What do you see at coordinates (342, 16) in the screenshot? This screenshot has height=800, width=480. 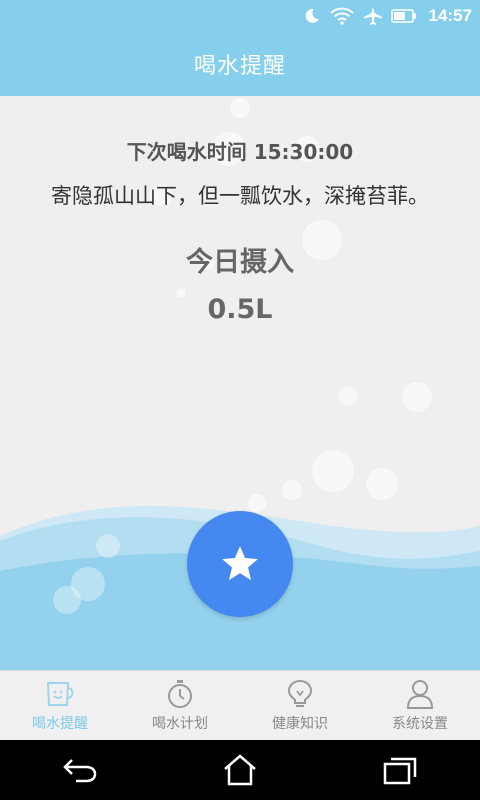 I see `wifi-icon` at bounding box center [342, 16].